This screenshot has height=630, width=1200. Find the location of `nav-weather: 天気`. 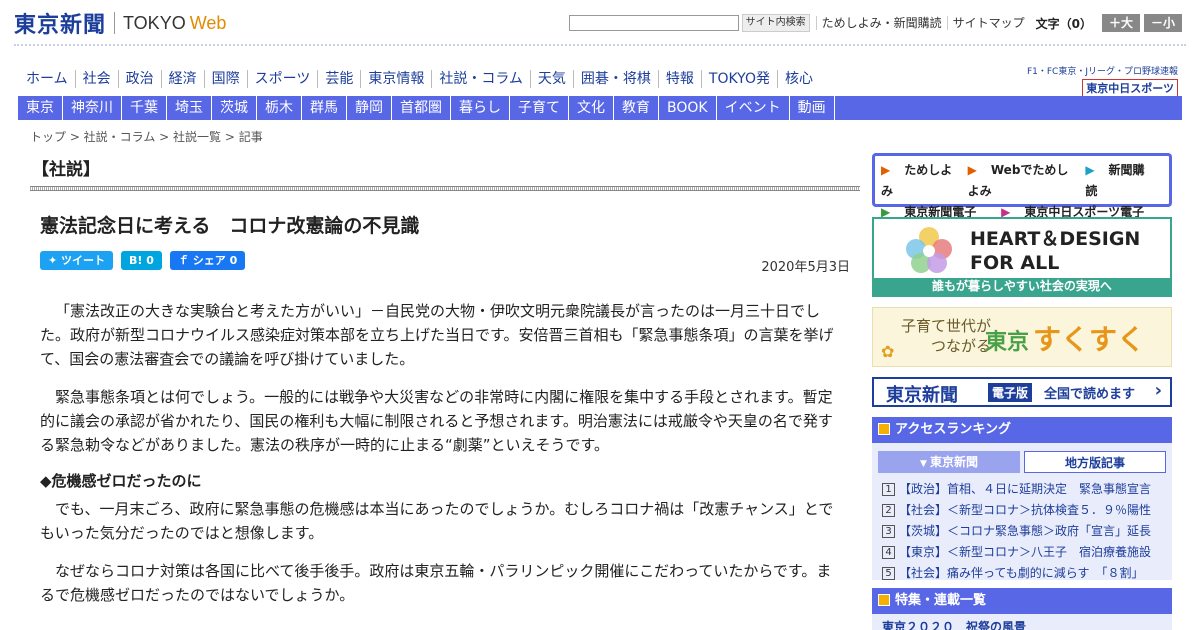

nav-weather: 天気 is located at coordinates (551, 79).